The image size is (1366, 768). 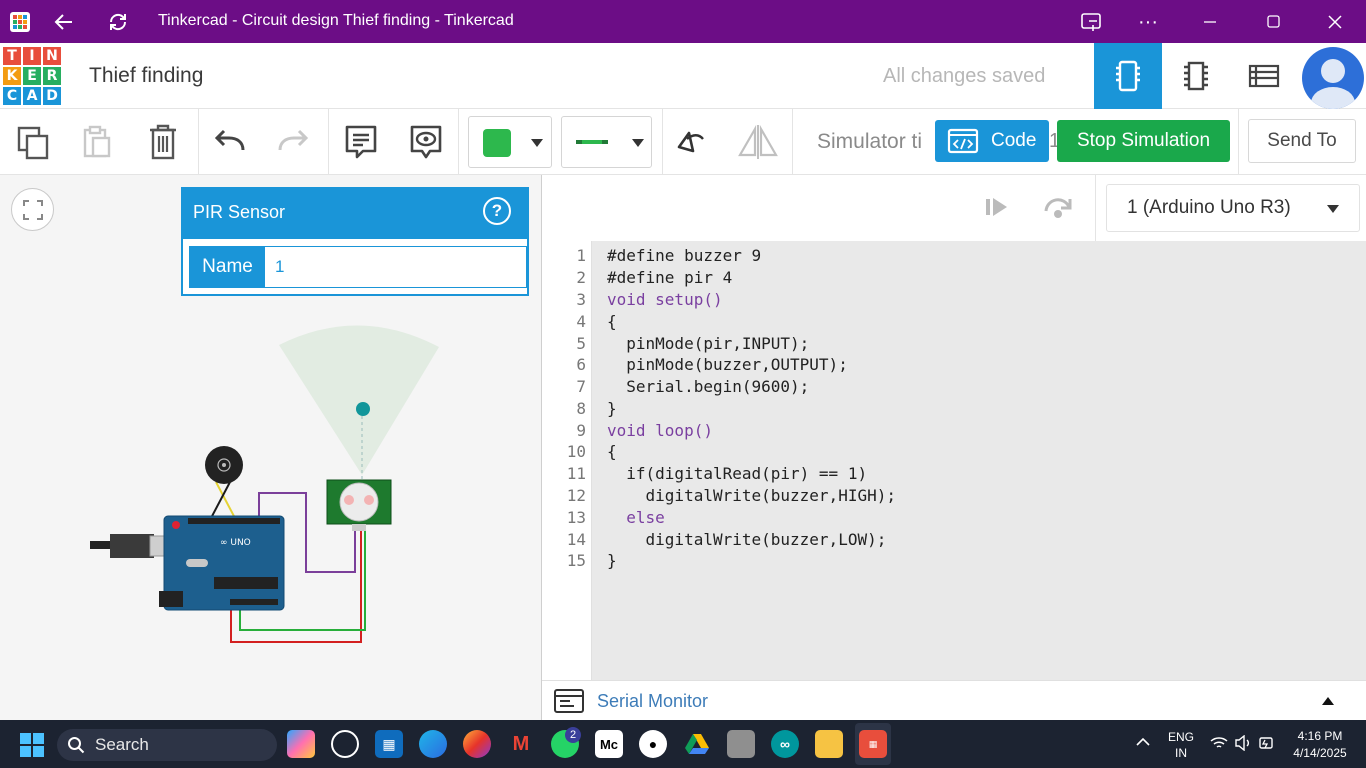 I want to click on refresh-icon, so click(x=118, y=22).